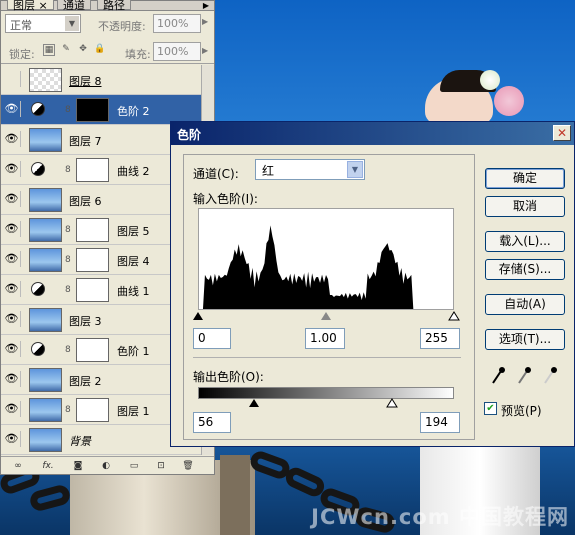  I want to click on eye-icon, so click(12, 79).